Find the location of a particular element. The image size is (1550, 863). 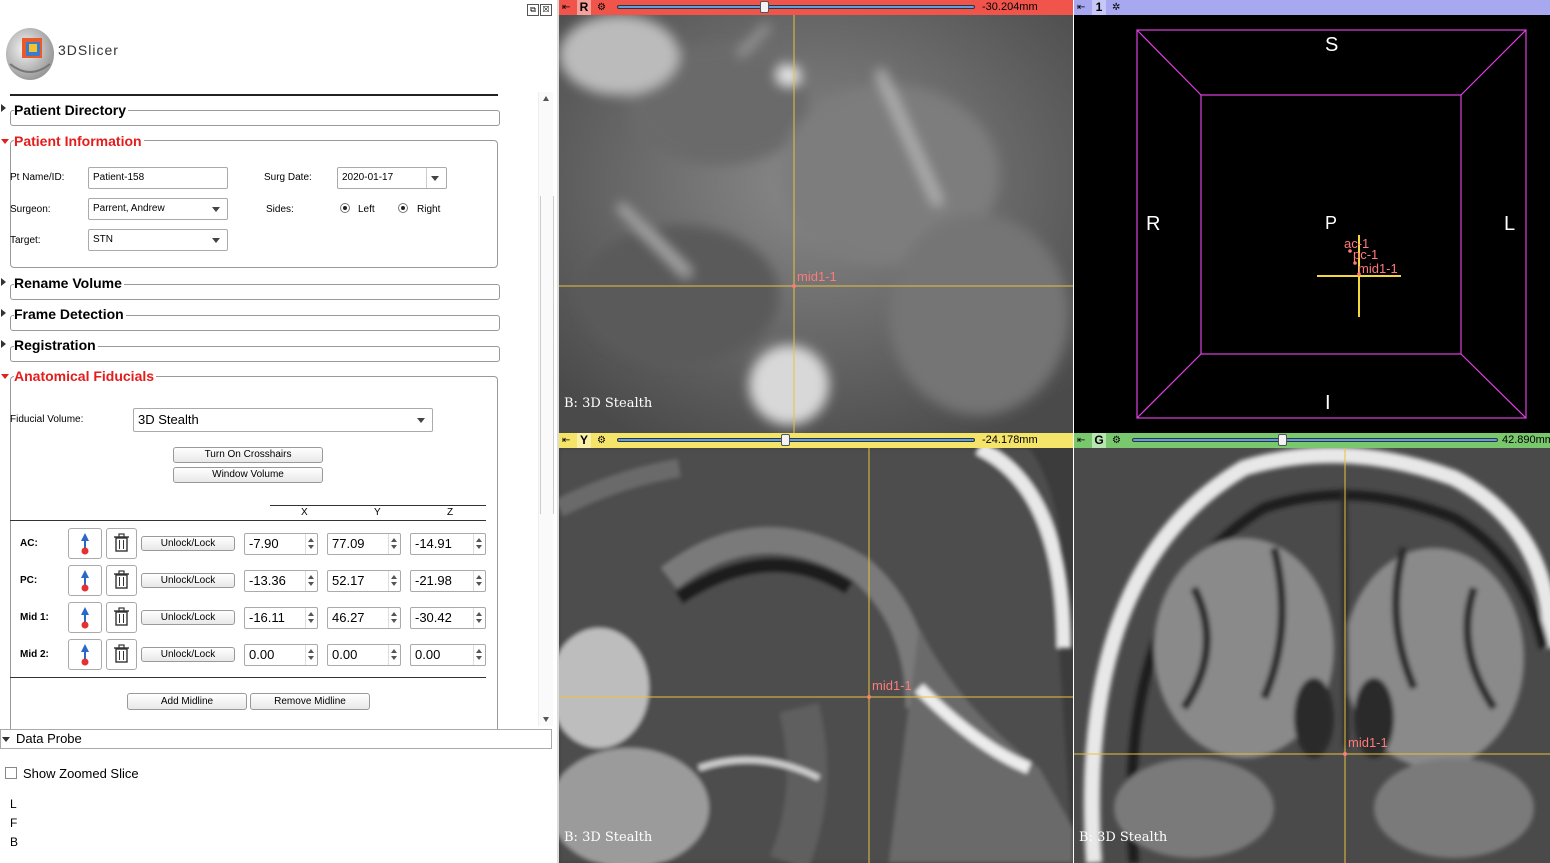

fiducial-z-value: 0.00 is located at coordinates (428, 654).